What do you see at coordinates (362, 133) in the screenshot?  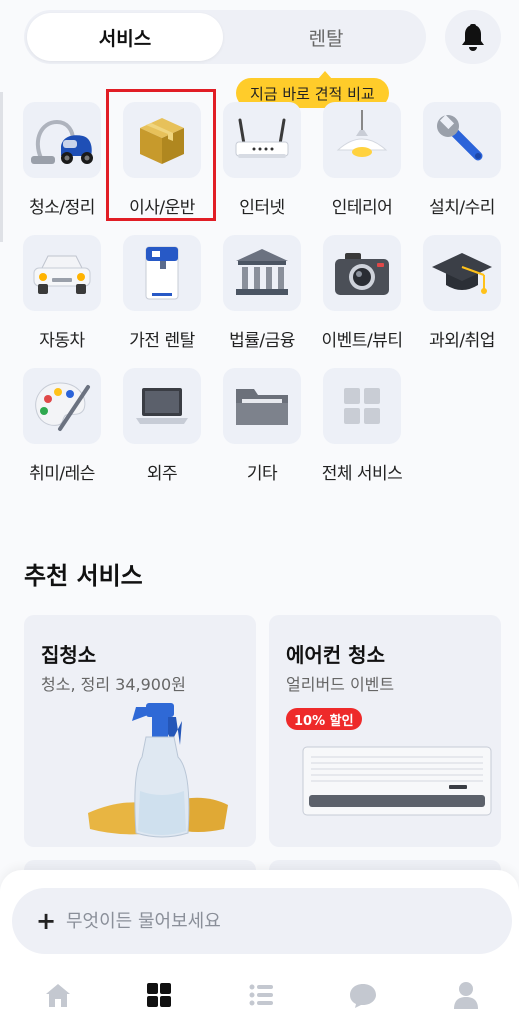 I see `lamp-icon` at bounding box center [362, 133].